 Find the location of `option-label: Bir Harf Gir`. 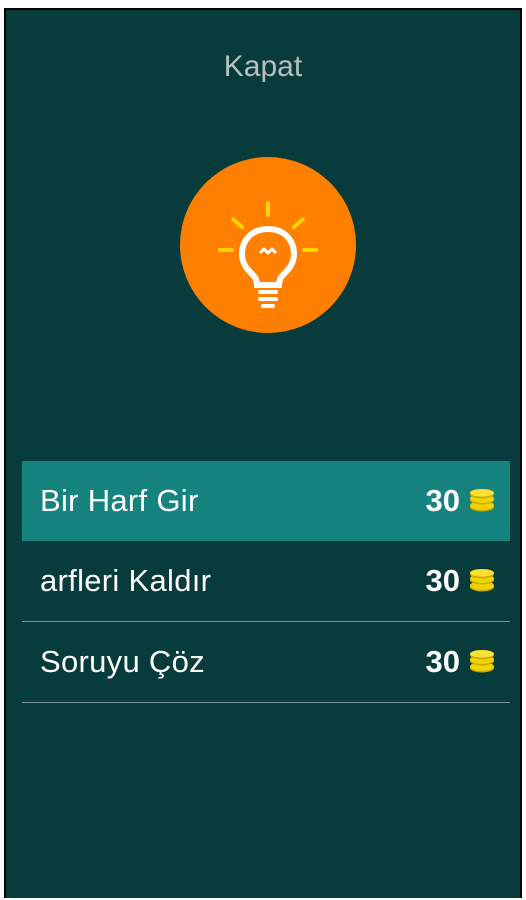

option-label: Bir Harf Gir is located at coordinates (119, 500).